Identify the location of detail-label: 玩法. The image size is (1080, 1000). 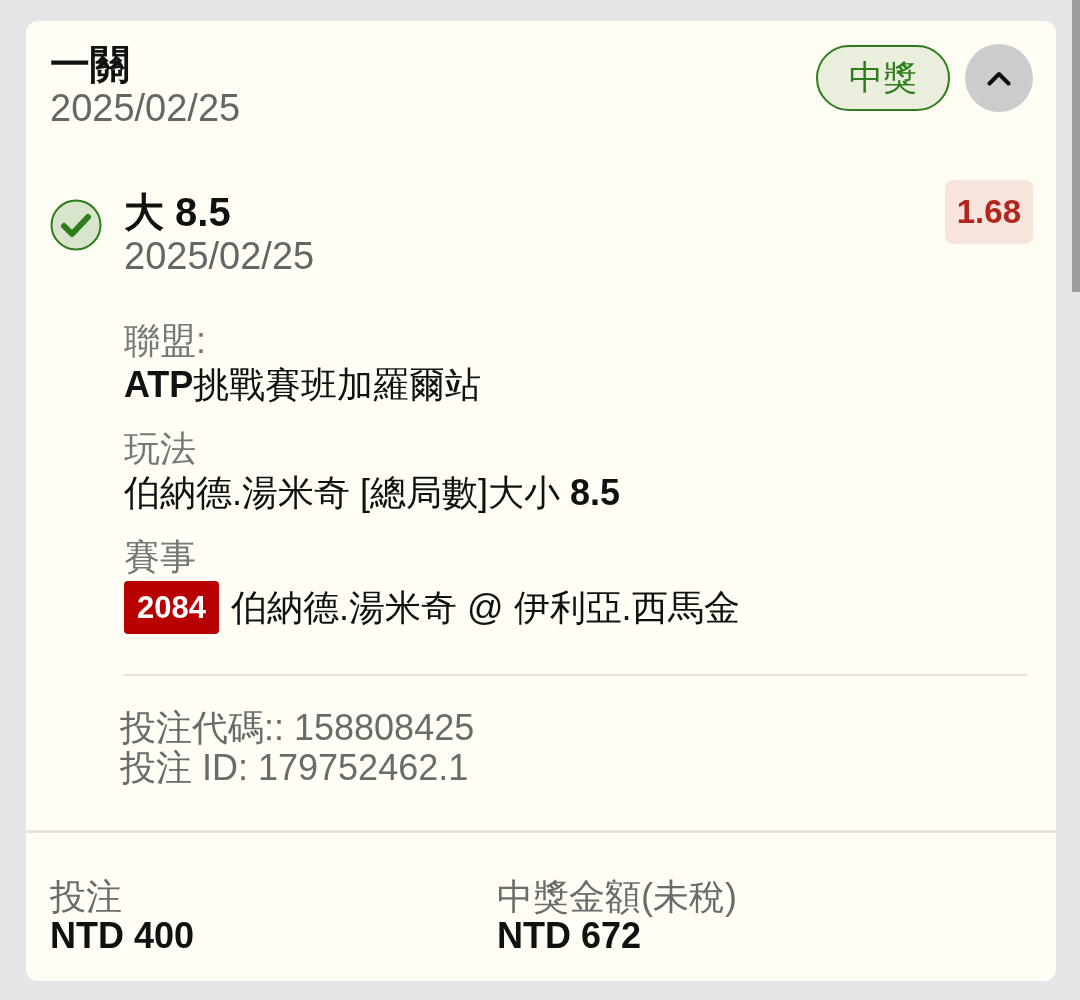
(160, 449).